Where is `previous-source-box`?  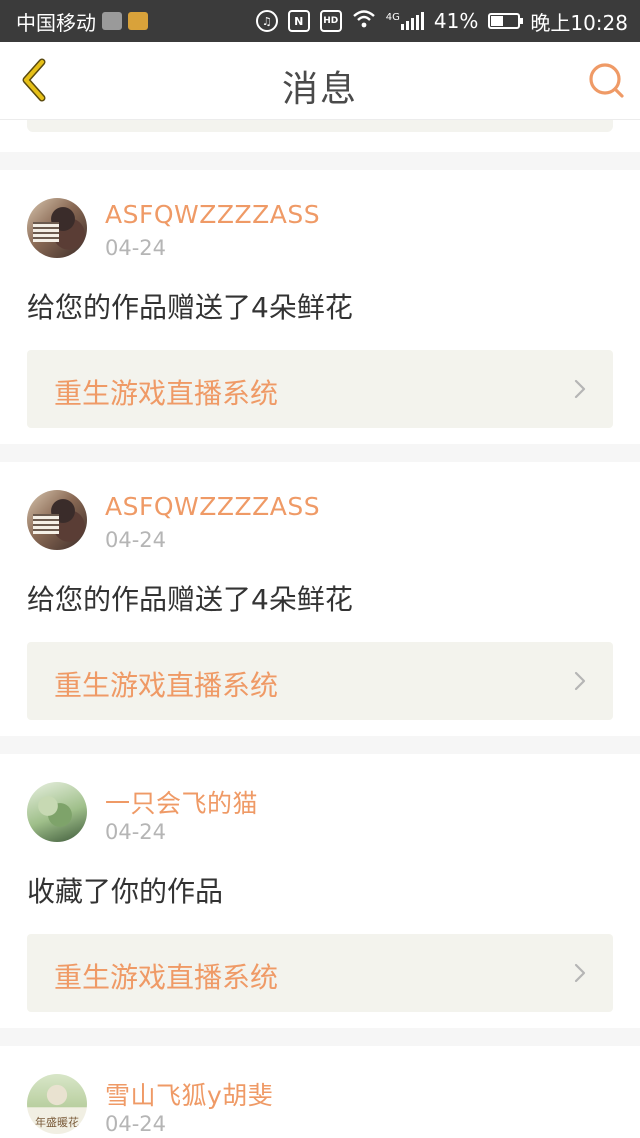 previous-source-box is located at coordinates (320, 126).